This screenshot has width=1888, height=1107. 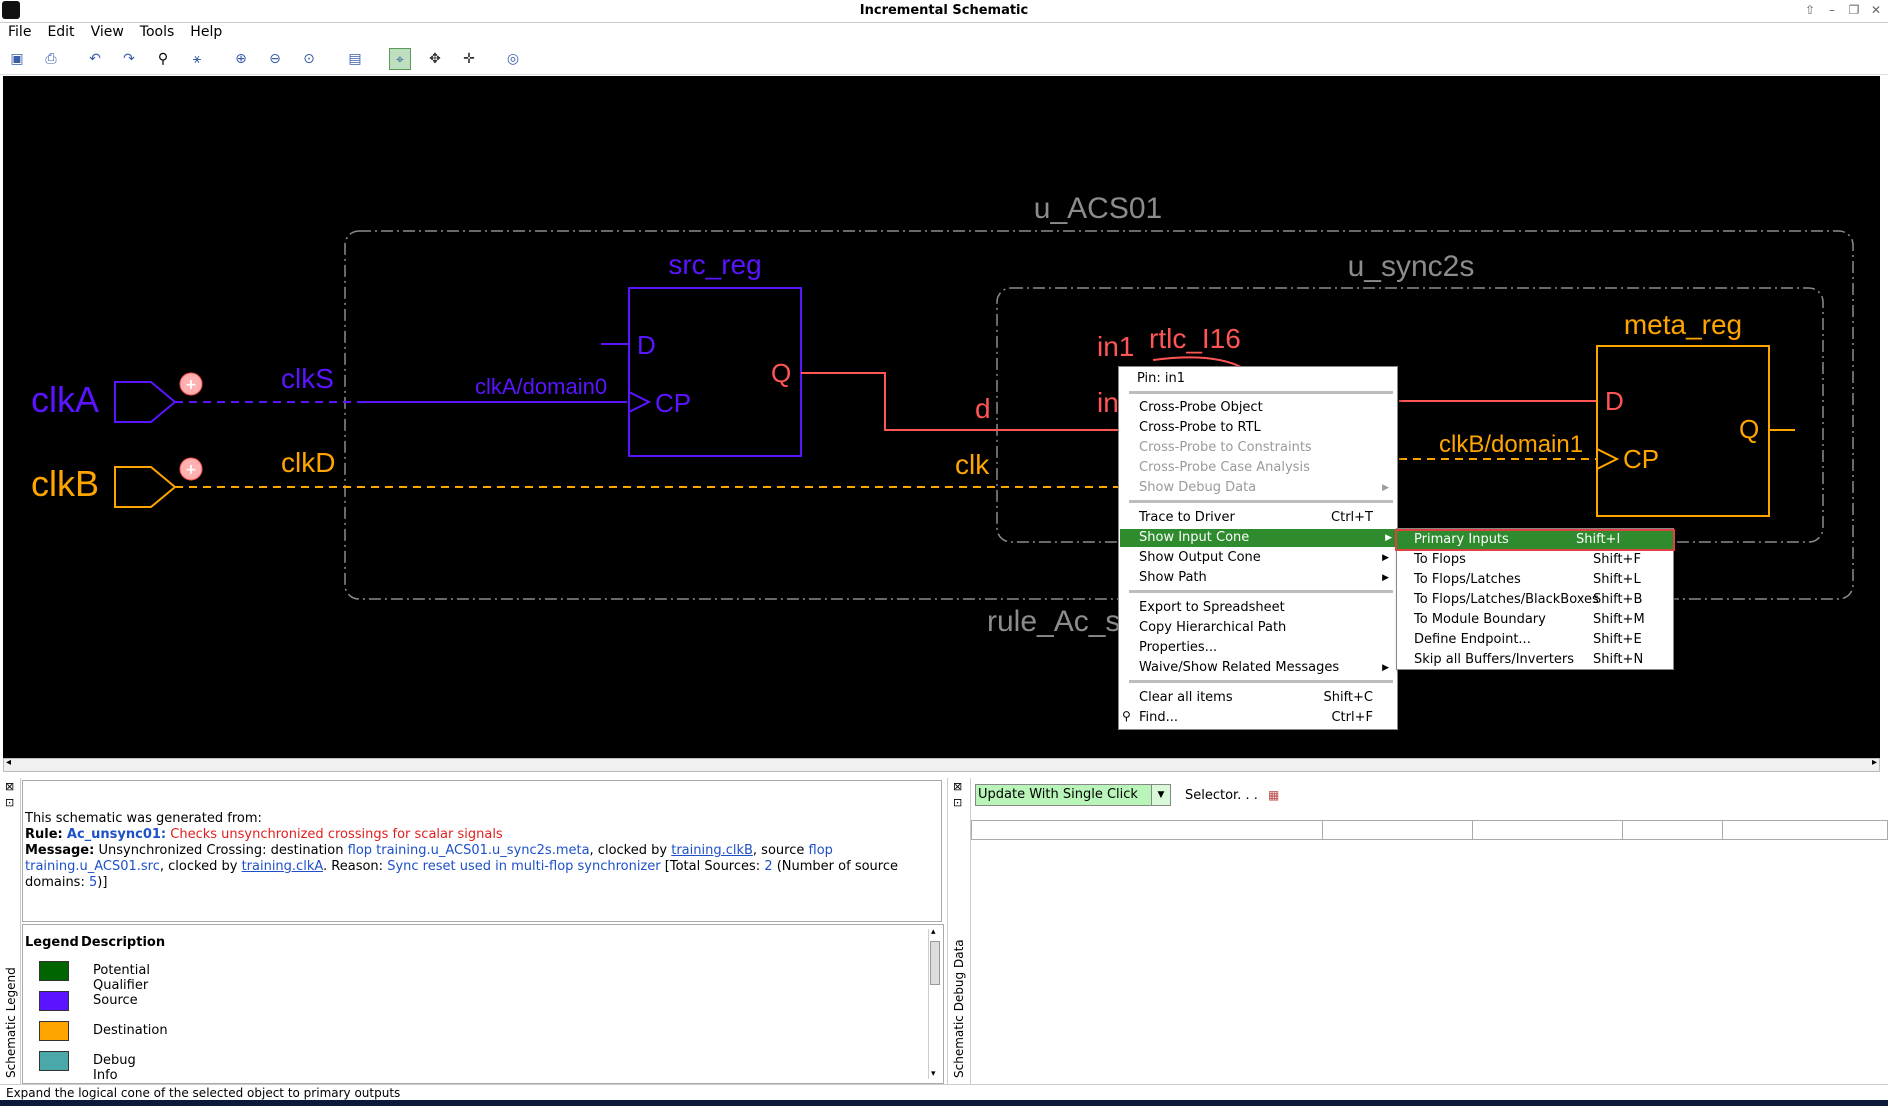 What do you see at coordinates (1535, 540) in the screenshot?
I see `sub-primary-inputs: Primary Inputs Shift+I` at bounding box center [1535, 540].